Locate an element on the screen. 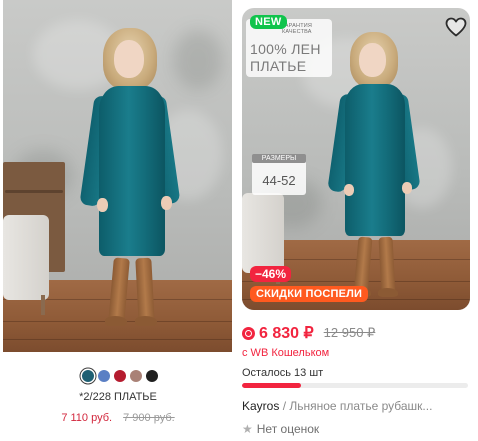 Image resolution: width=478 pixels, height=441 pixels. brand-name: Kayros is located at coordinates (260, 406).